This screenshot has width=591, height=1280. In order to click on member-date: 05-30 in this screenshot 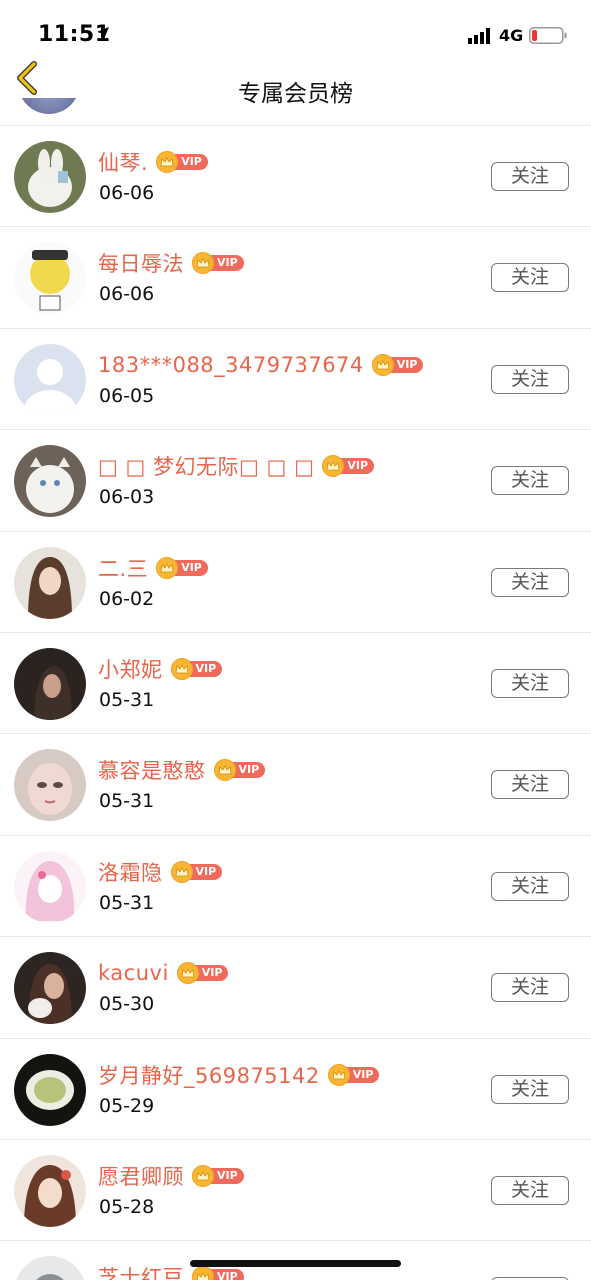, I will do `click(127, 1004)`.